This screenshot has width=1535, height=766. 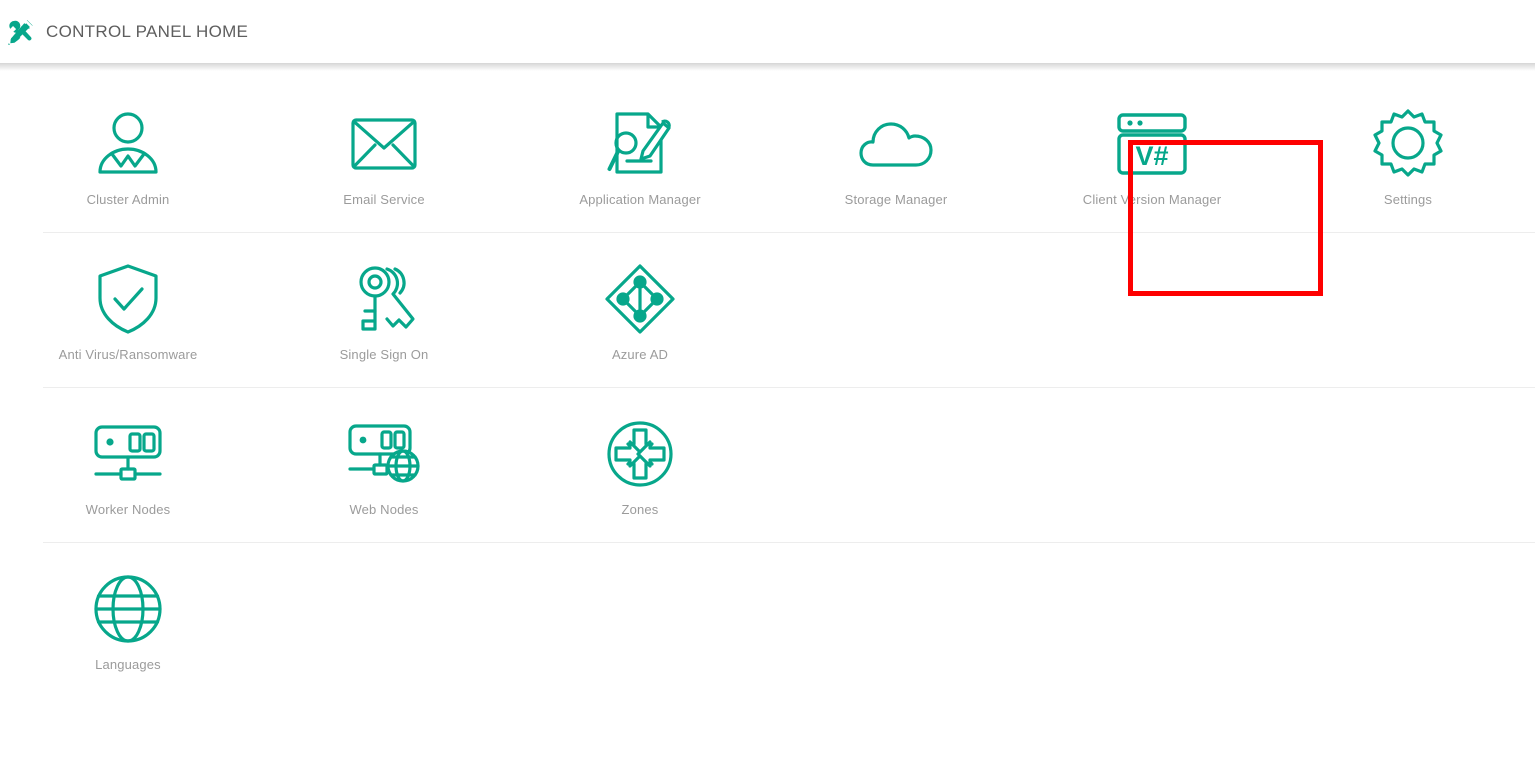 I want to click on tile-label: Settings, so click(x=1408, y=199).